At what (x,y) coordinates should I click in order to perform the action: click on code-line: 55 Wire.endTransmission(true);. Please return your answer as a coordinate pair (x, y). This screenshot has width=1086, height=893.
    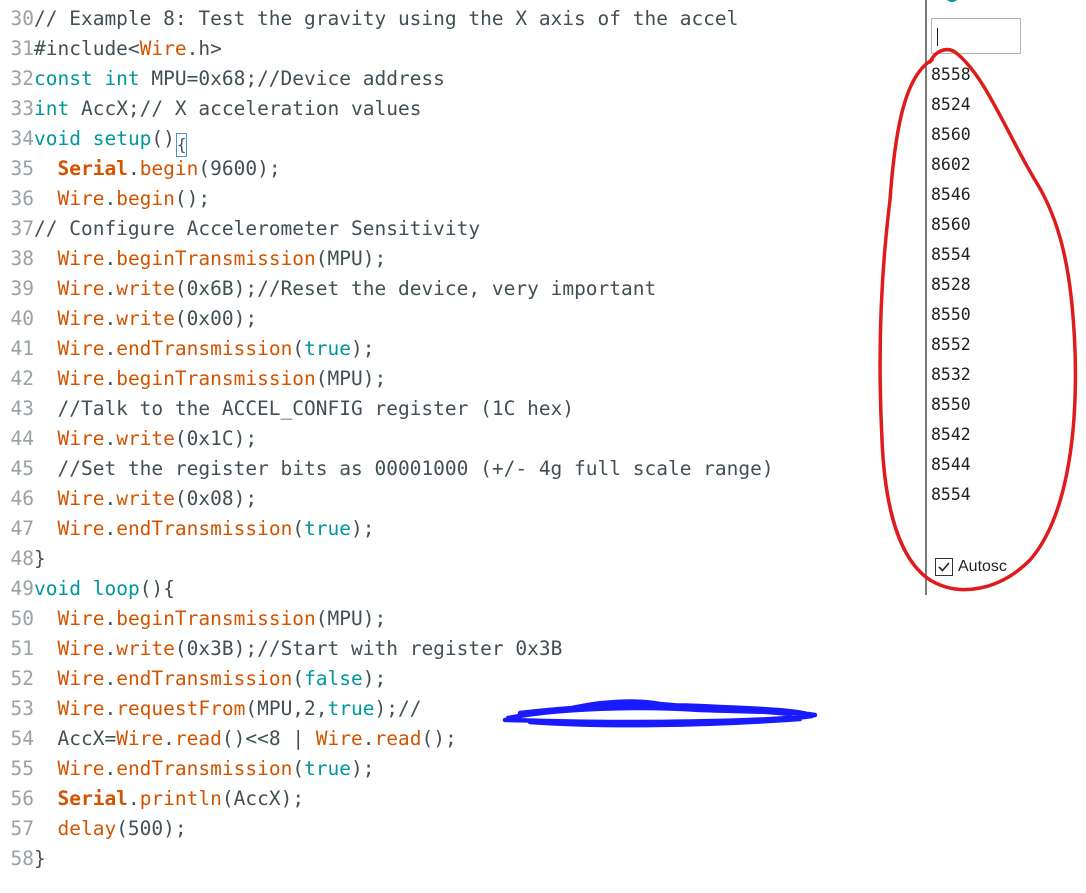
    Looking at the image, I should click on (187, 769).